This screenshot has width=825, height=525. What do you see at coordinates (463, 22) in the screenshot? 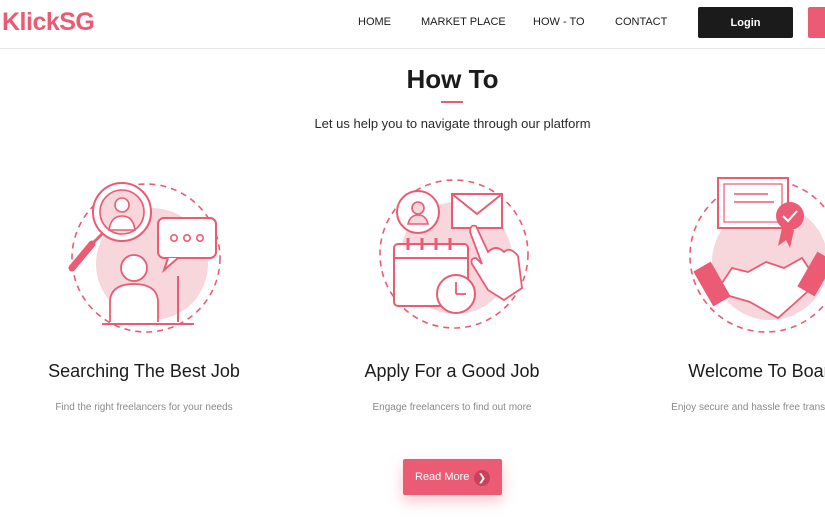
I see `nav-market-place: MARKET PLACE` at bounding box center [463, 22].